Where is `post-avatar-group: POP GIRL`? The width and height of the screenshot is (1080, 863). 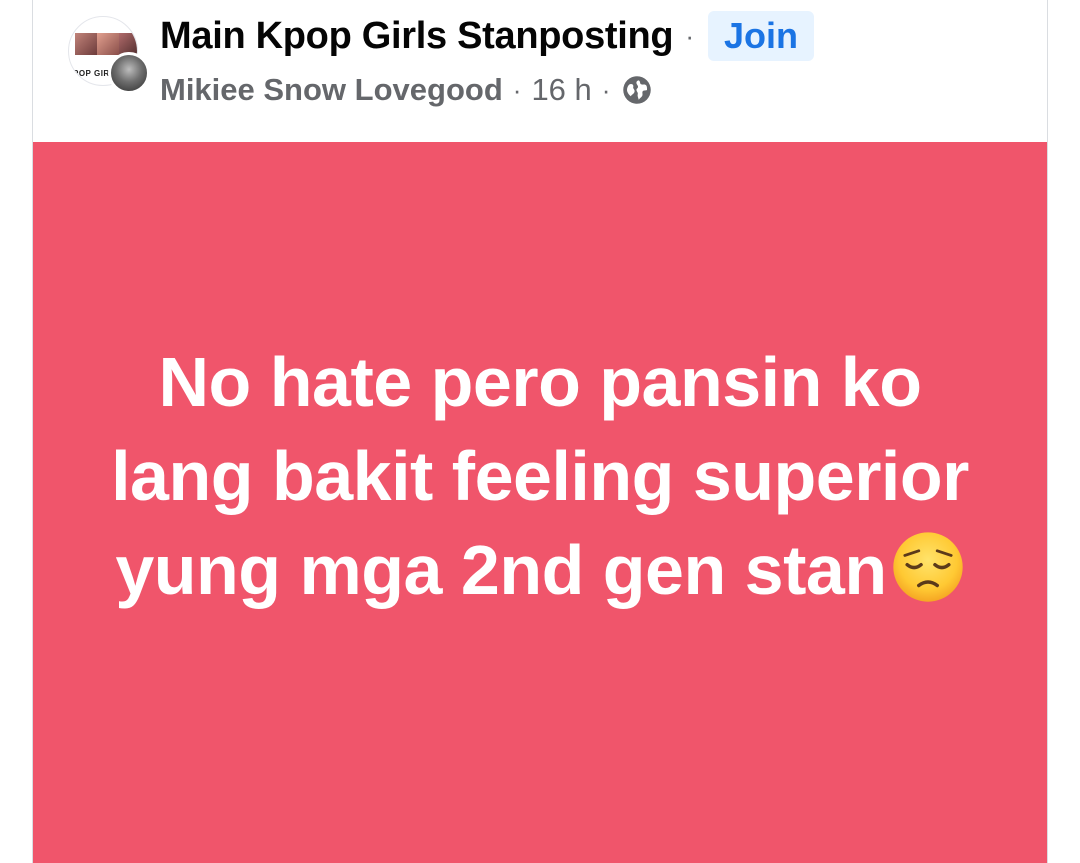
post-avatar-group: POP GIRL is located at coordinates (107, 53).